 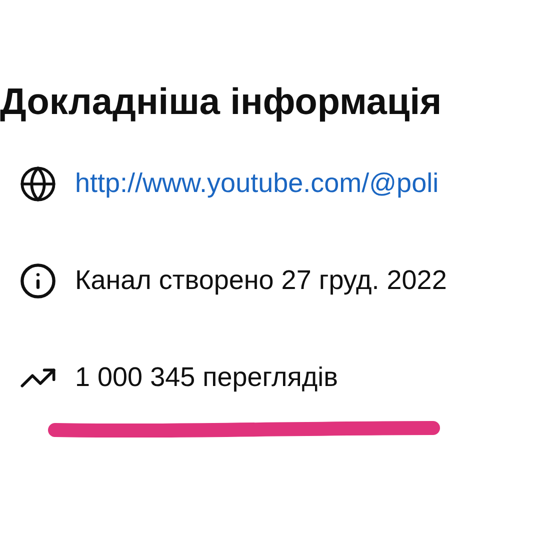 What do you see at coordinates (257, 183) in the screenshot?
I see `channel-link: http://www.youtube.com/@poli` at bounding box center [257, 183].